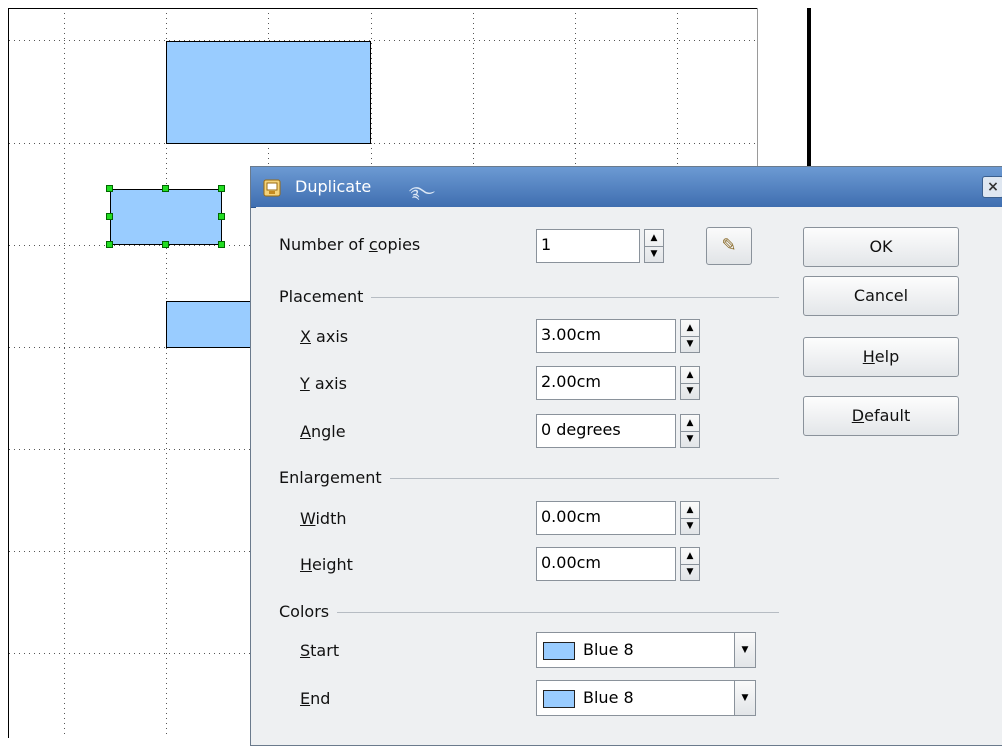 This screenshot has width=1002, height=746. Describe the element at coordinates (166, 217) in the screenshot. I see `rectangle-shape-selected` at that location.